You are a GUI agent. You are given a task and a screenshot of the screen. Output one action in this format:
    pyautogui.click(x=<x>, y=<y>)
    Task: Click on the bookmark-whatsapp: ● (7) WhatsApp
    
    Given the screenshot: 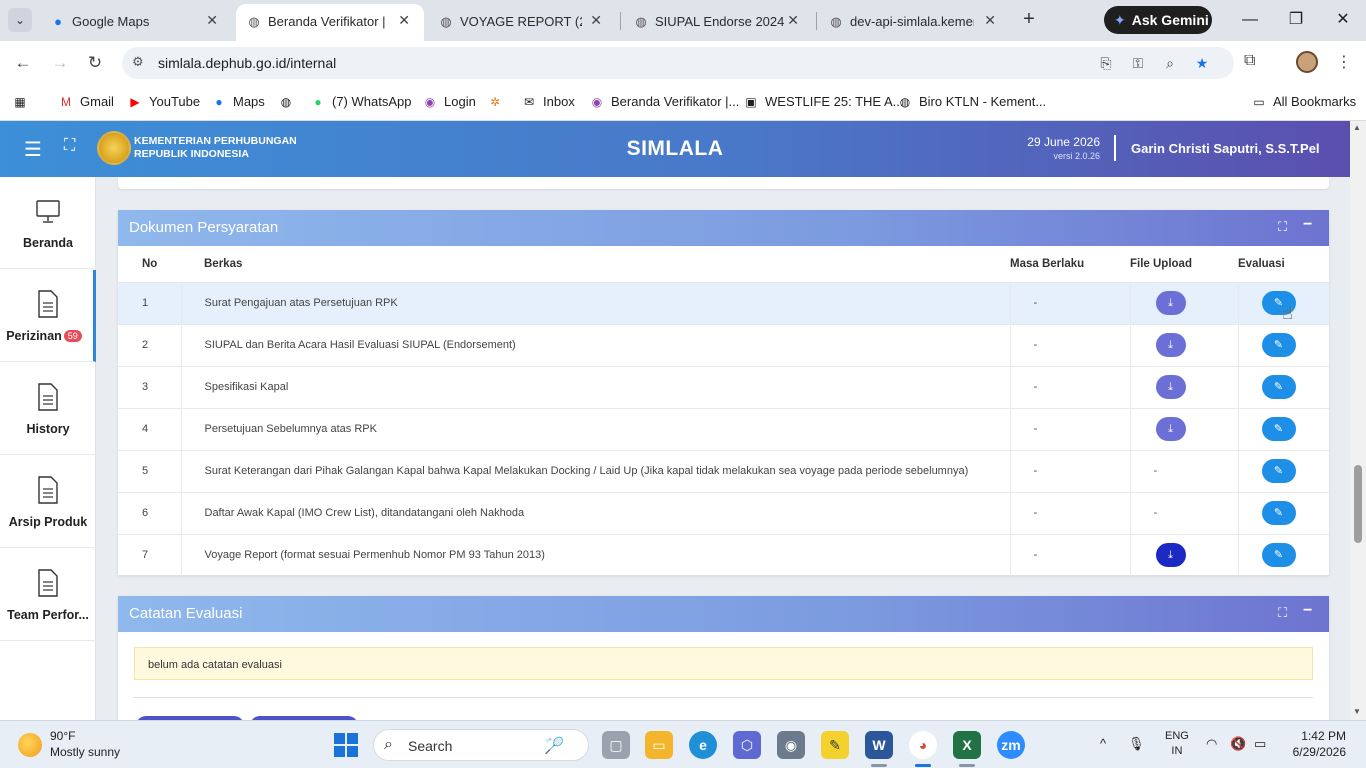 What is the action you would take?
    pyautogui.click(x=360, y=101)
    